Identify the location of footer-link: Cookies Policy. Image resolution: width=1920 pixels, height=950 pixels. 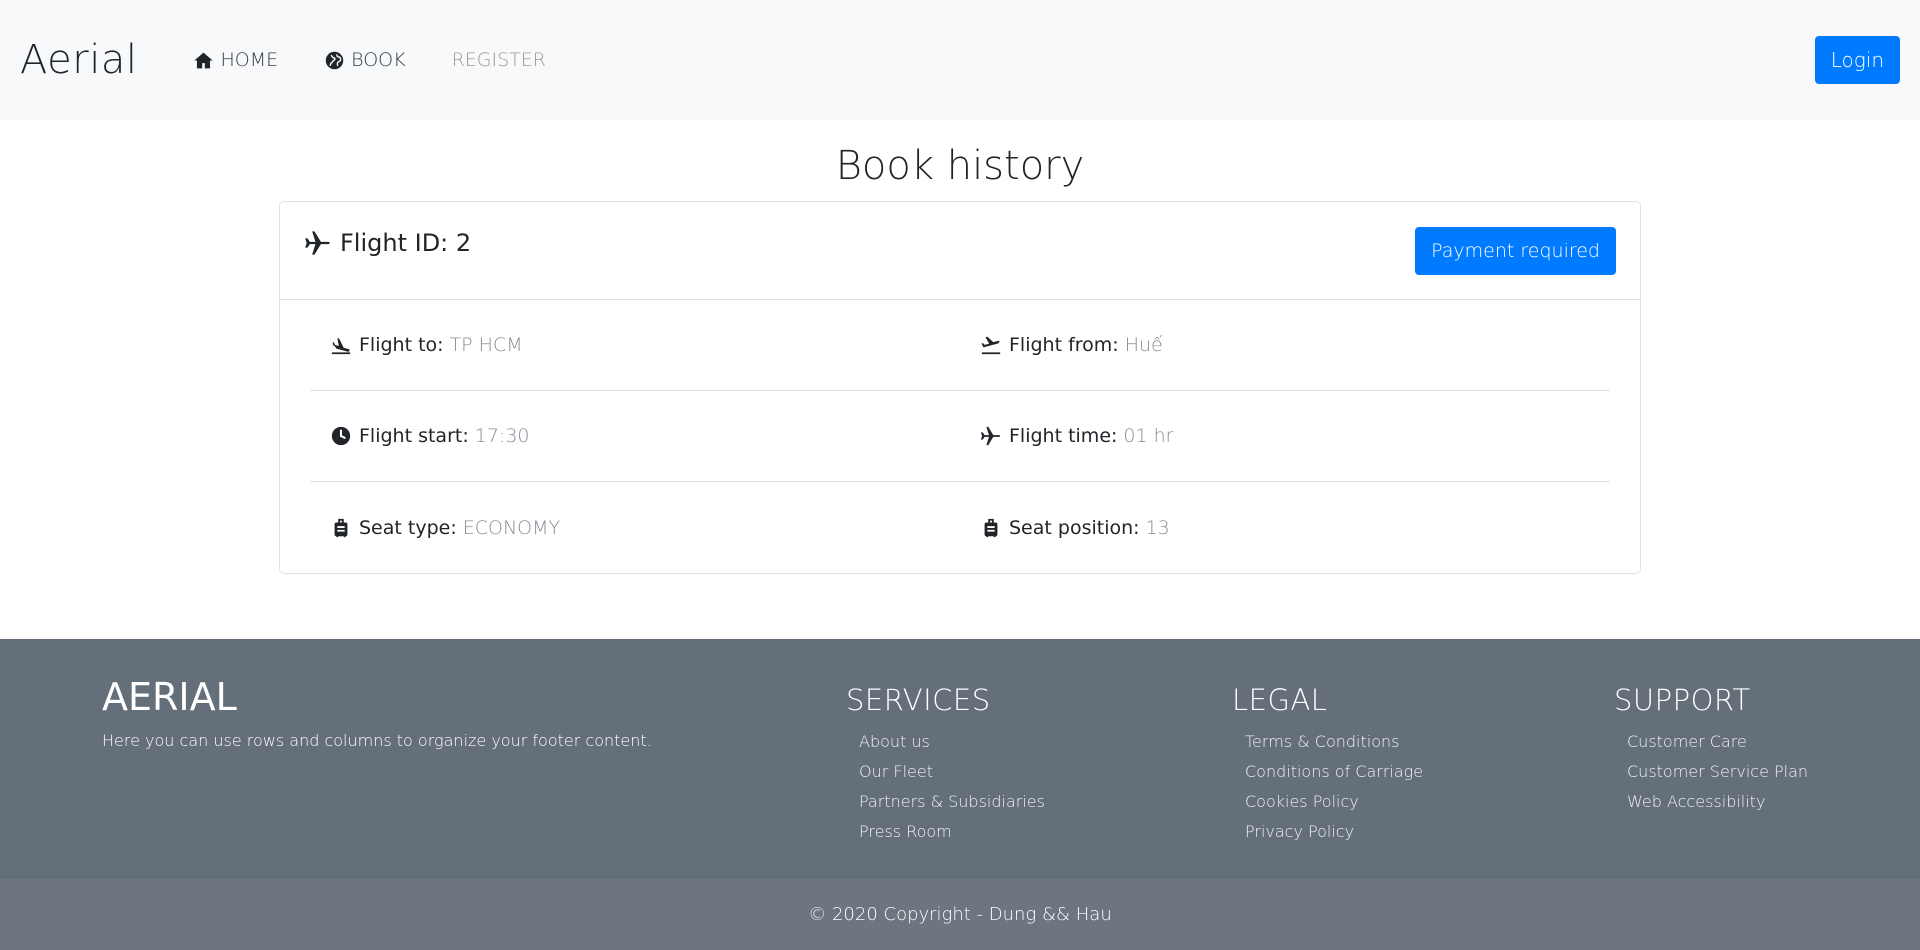
(1334, 802).